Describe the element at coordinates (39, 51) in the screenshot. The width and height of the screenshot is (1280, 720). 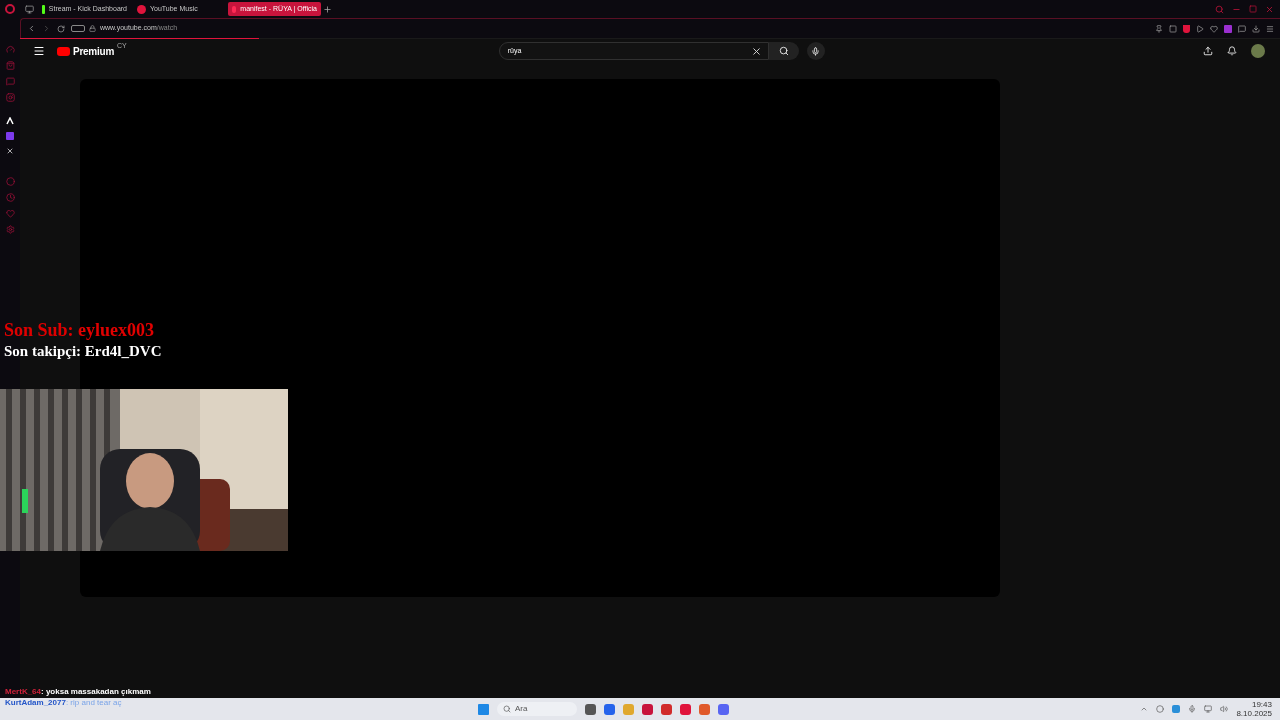
I see `menu-icon` at that location.